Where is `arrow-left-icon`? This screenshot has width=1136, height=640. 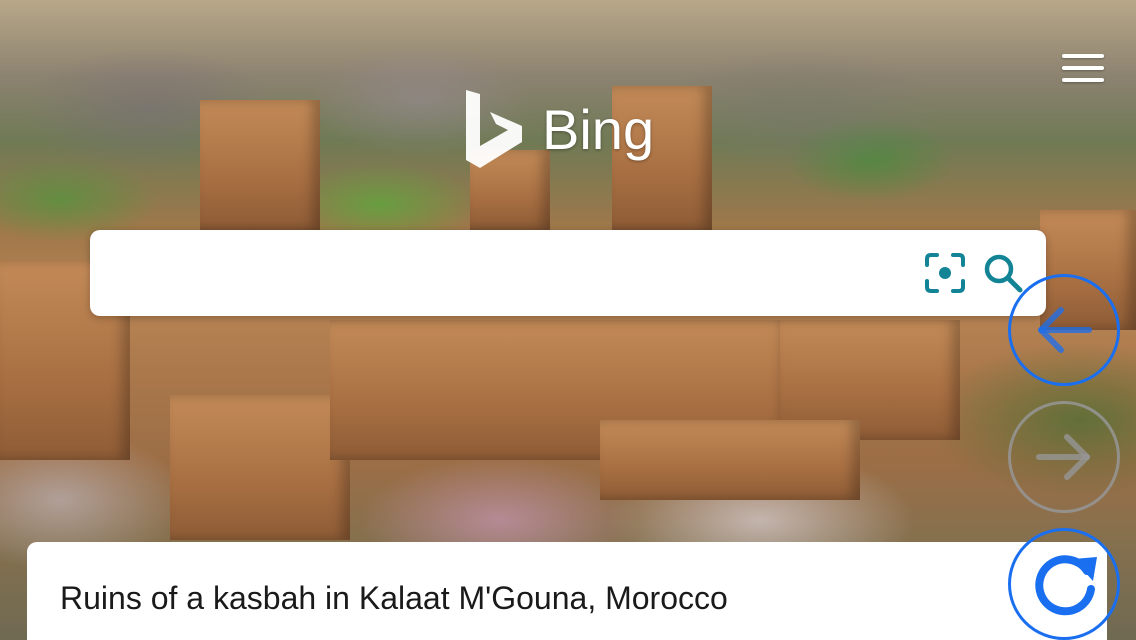 arrow-left-icon is located at coordinates (1065, 330).